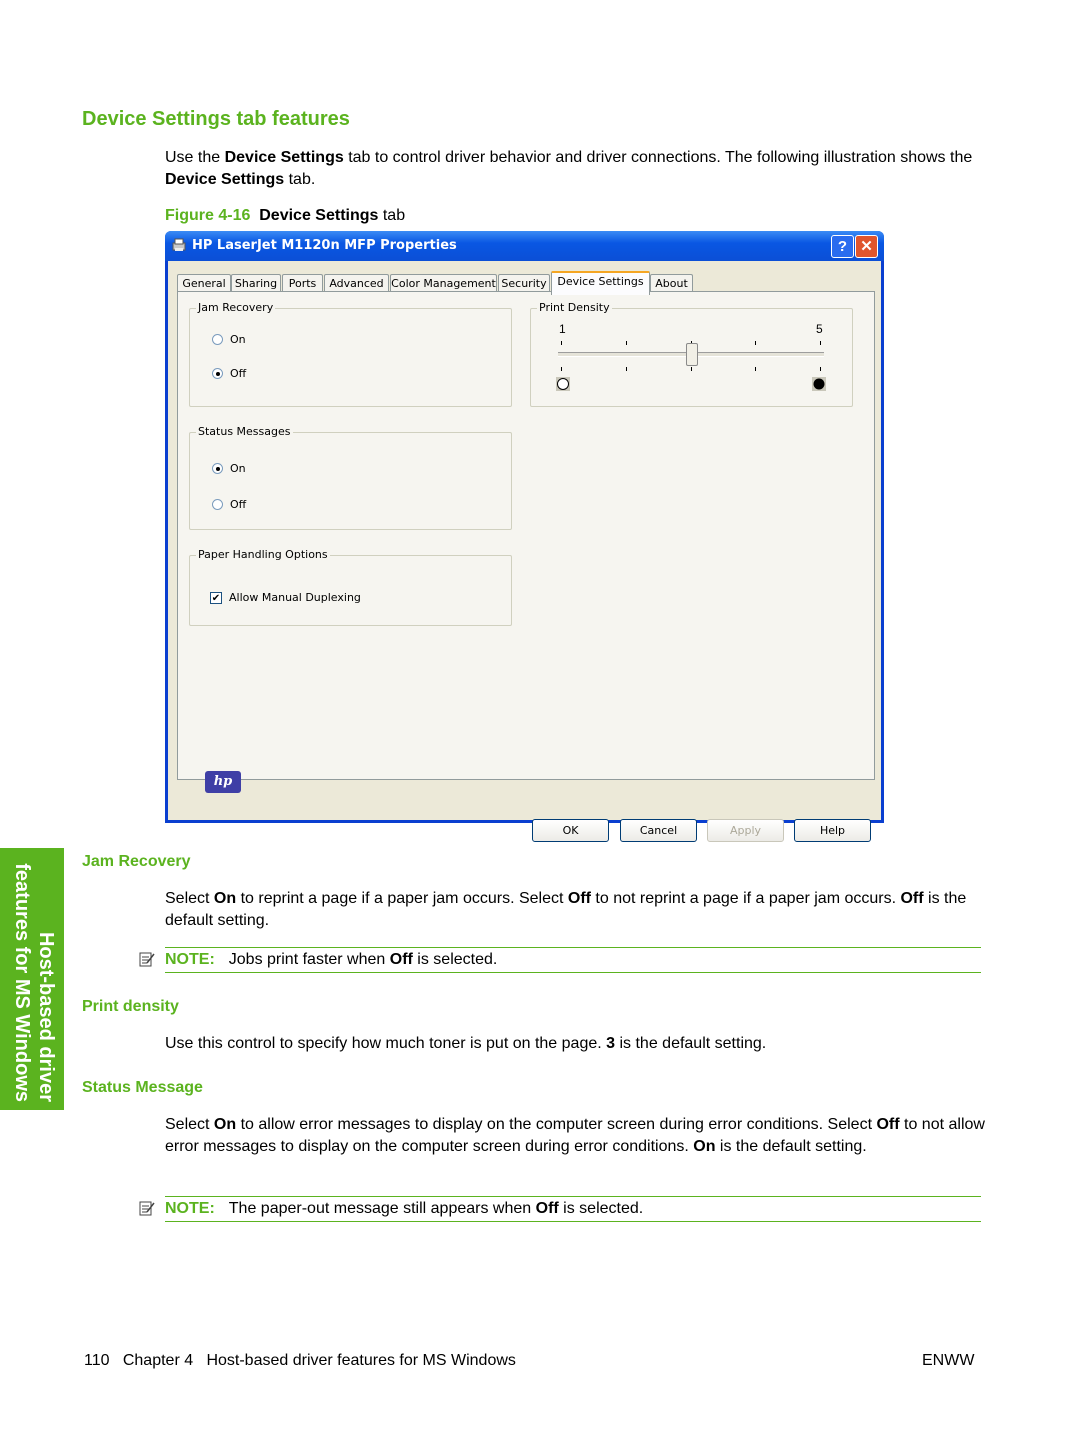 The height and width of the screenshot is (1437, 1080). What do you see at coordinates (570, 830) in the screenshot?
I see `ok-button: OK` at bounding box center [570, 830].